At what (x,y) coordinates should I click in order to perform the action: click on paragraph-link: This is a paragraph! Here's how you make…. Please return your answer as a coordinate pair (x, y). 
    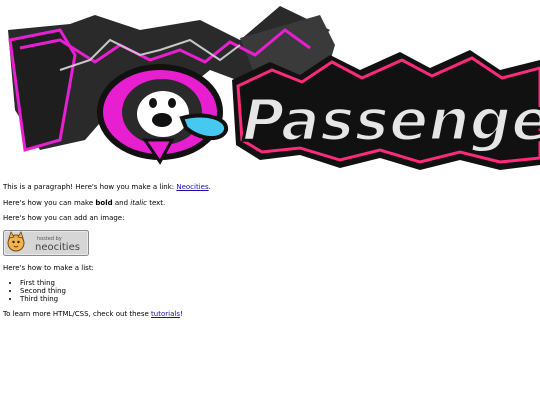
    Looking at the image, I should click on (268, 187).